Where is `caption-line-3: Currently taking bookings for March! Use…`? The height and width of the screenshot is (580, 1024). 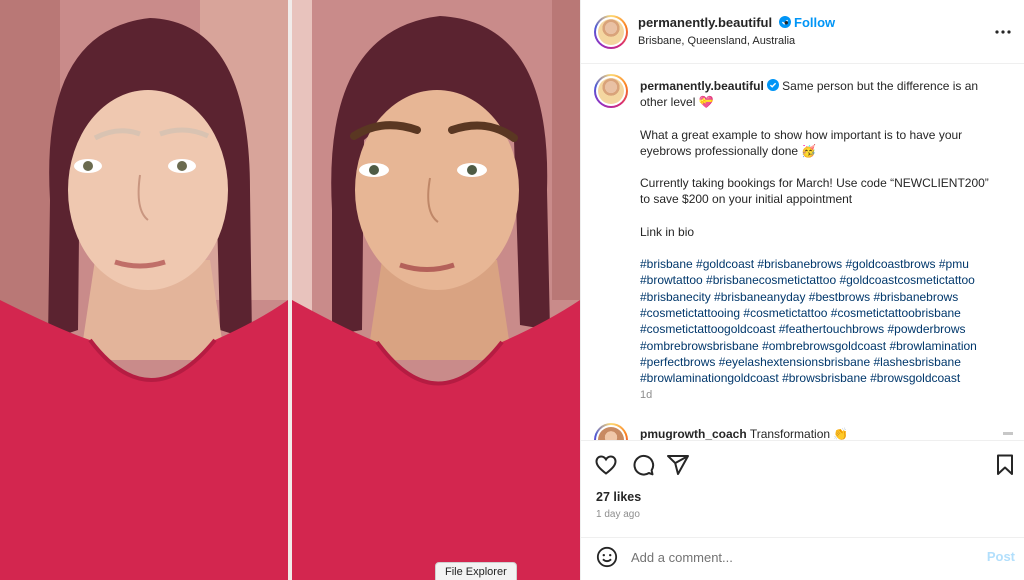 caption-line-3: Currently taking bookings for March! Use… is located at coordinates (814, 191).